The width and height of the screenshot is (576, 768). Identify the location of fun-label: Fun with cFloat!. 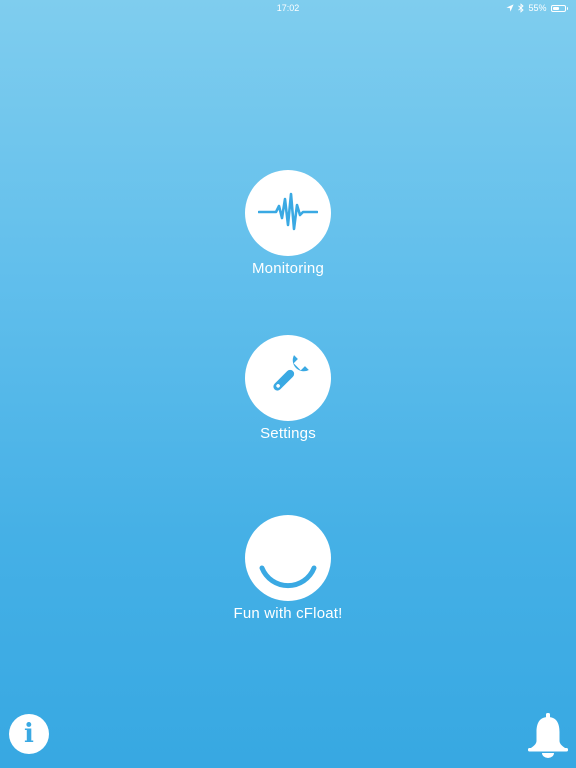
(288, 613).